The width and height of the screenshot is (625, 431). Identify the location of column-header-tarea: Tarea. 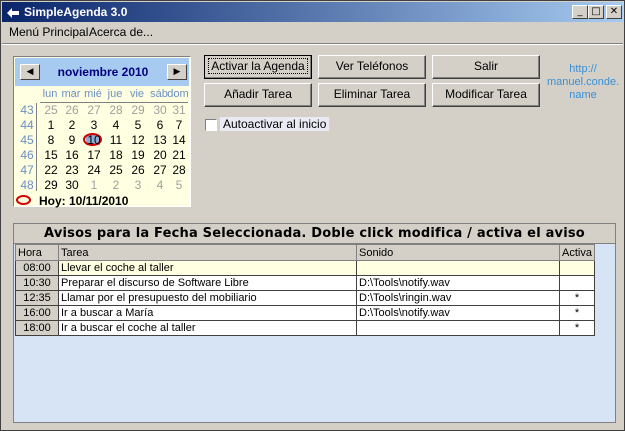
(207, 252).